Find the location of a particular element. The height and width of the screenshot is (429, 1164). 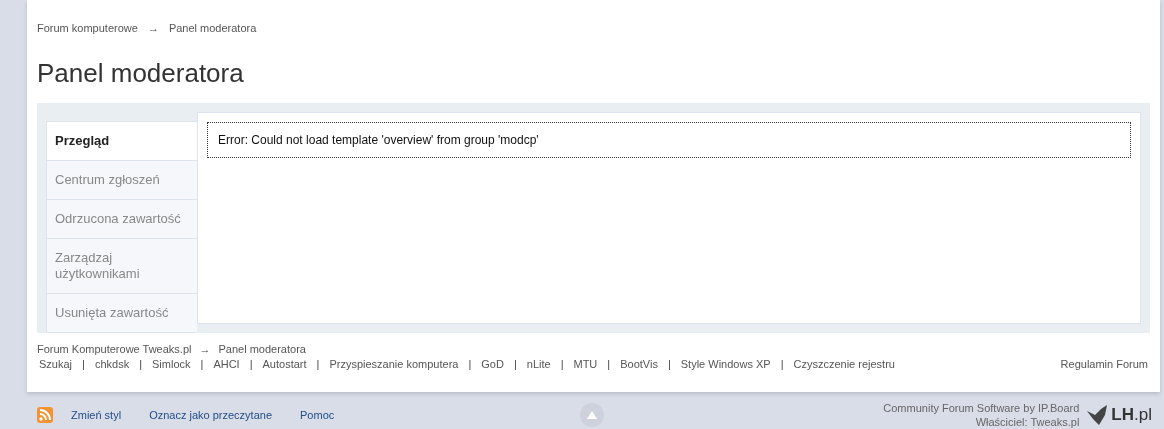

footer-link: Simlock is located at coordinates (171, 364).